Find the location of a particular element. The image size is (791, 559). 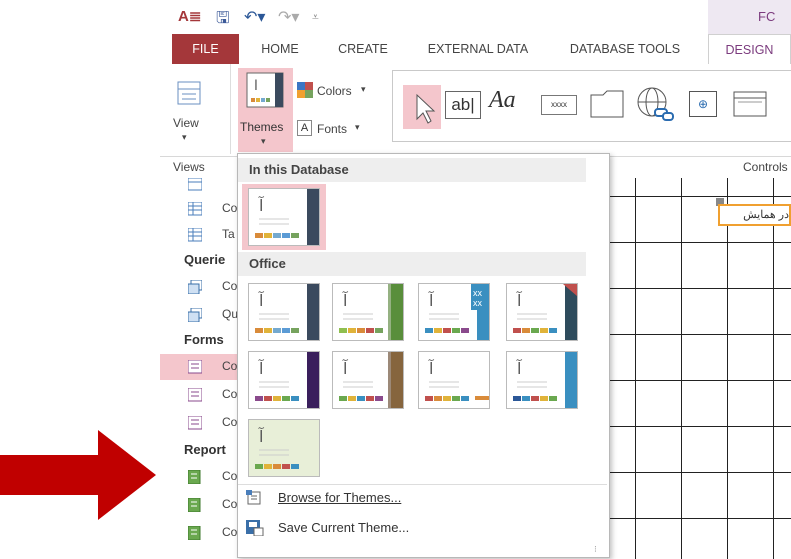

tab-create: CREATE is located at coordinates (363, 49).